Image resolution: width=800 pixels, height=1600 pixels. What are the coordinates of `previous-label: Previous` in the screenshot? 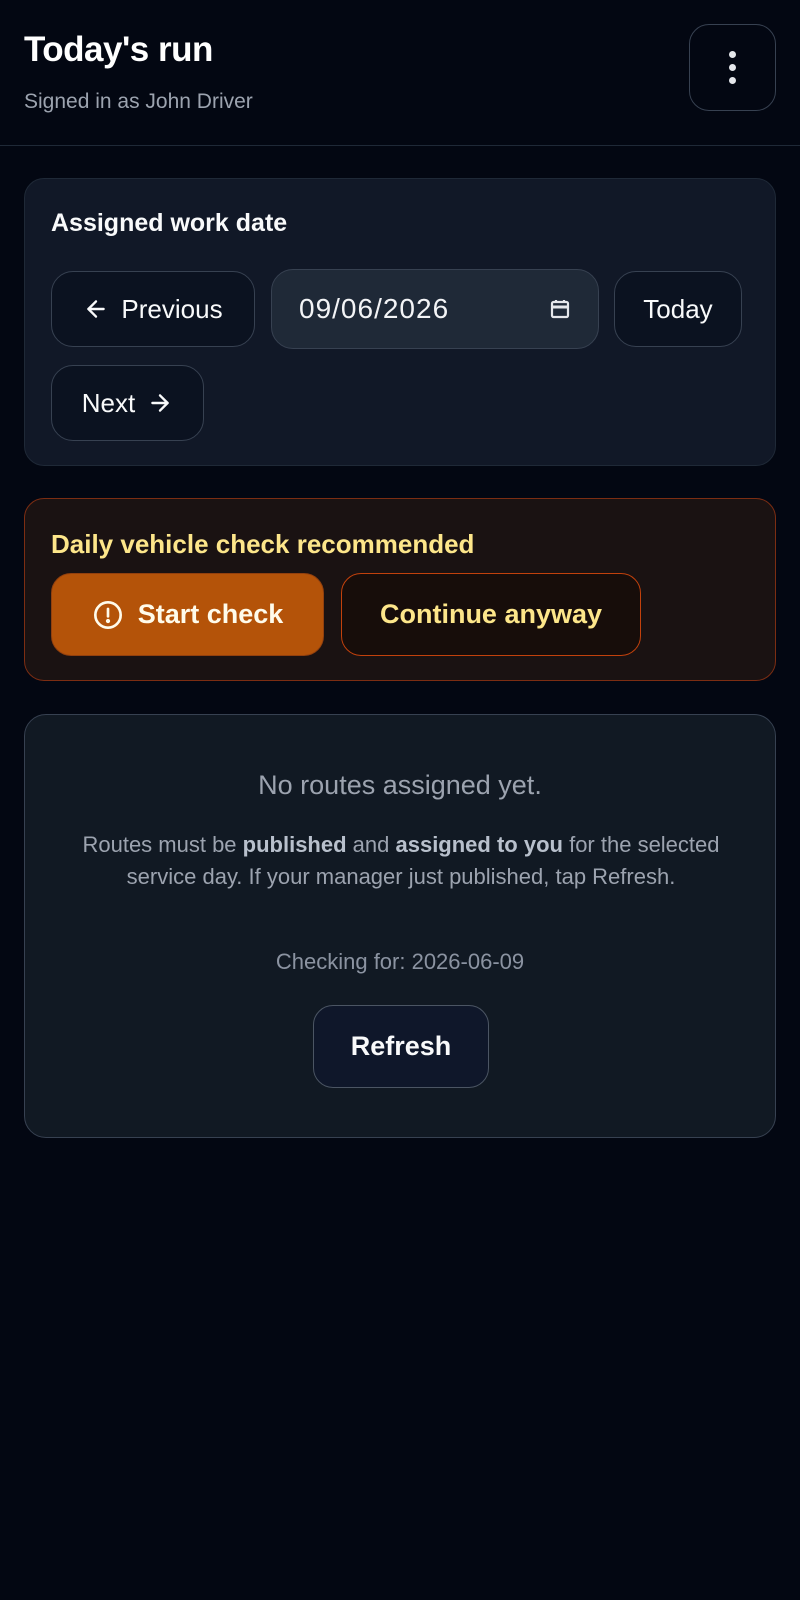 It's located at (172, 308).